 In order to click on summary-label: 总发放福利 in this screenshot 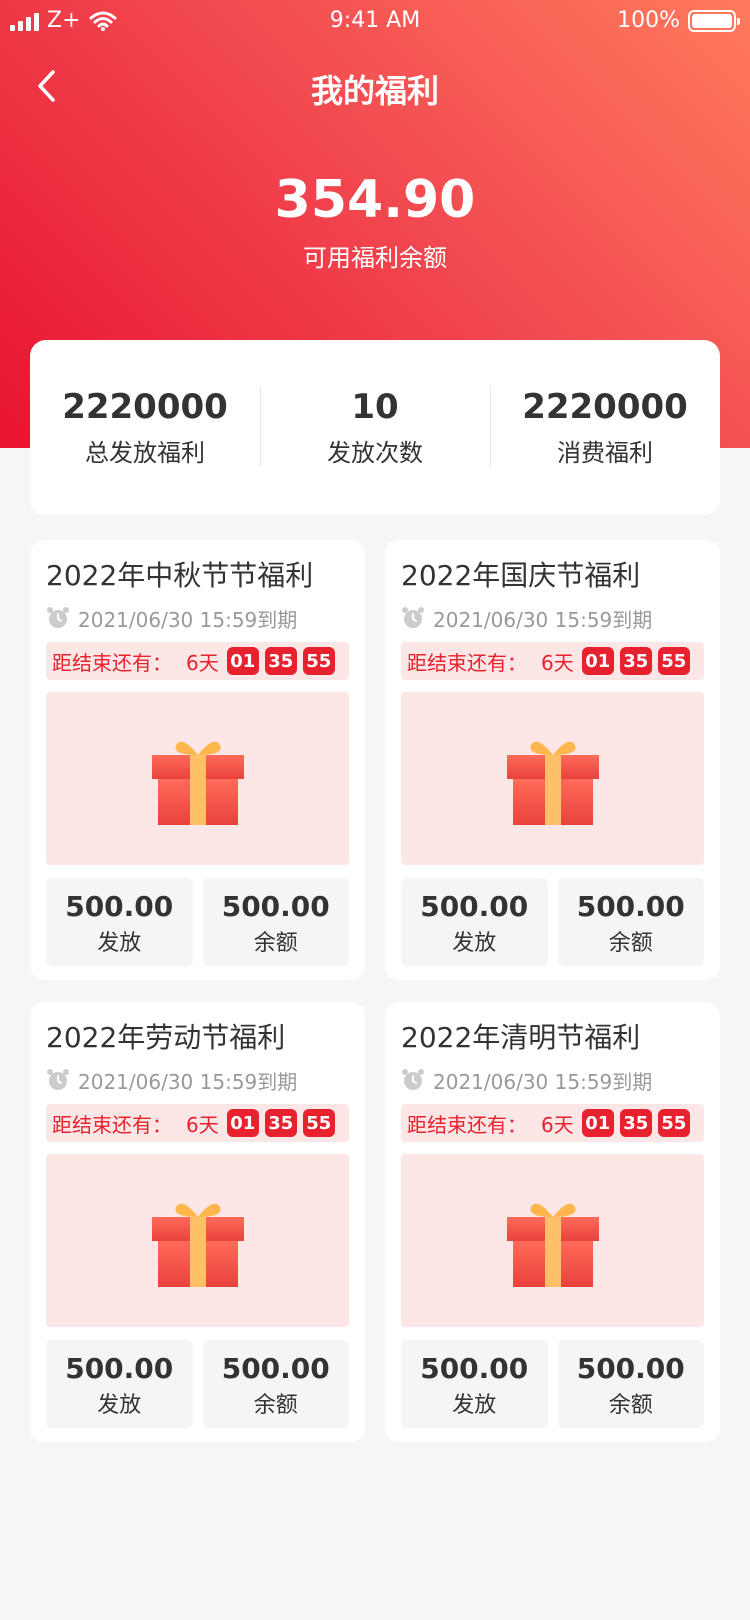, I will do `click(145, 453)`.